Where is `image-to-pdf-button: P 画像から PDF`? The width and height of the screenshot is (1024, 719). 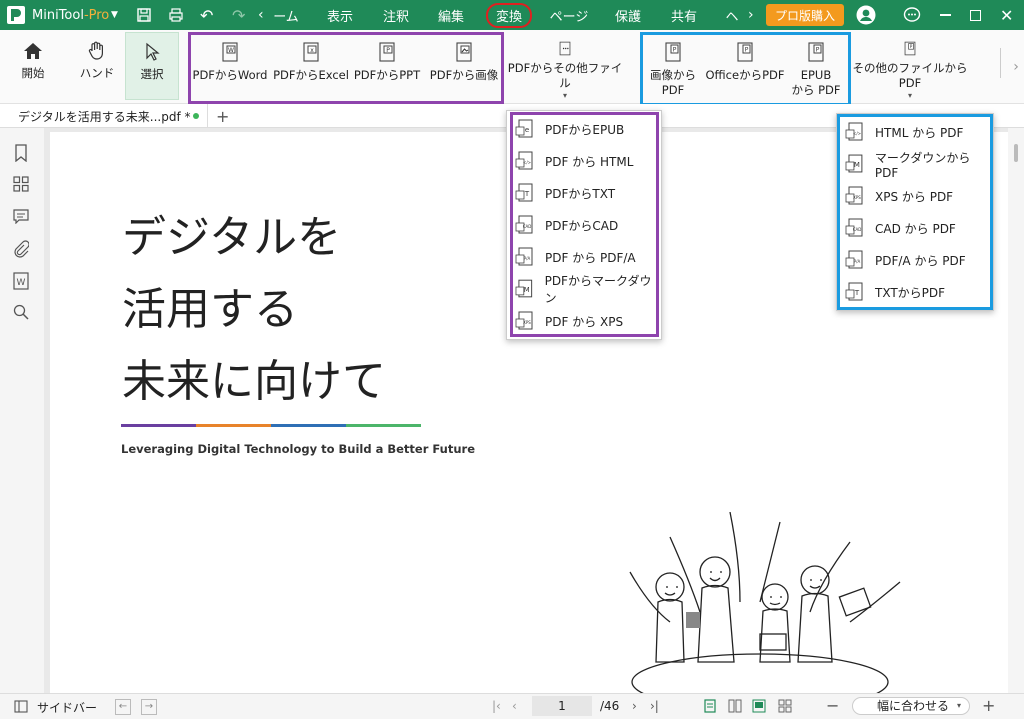
image-to-pdf-button: P 画像から PDF is located at coordinates (673, 68).